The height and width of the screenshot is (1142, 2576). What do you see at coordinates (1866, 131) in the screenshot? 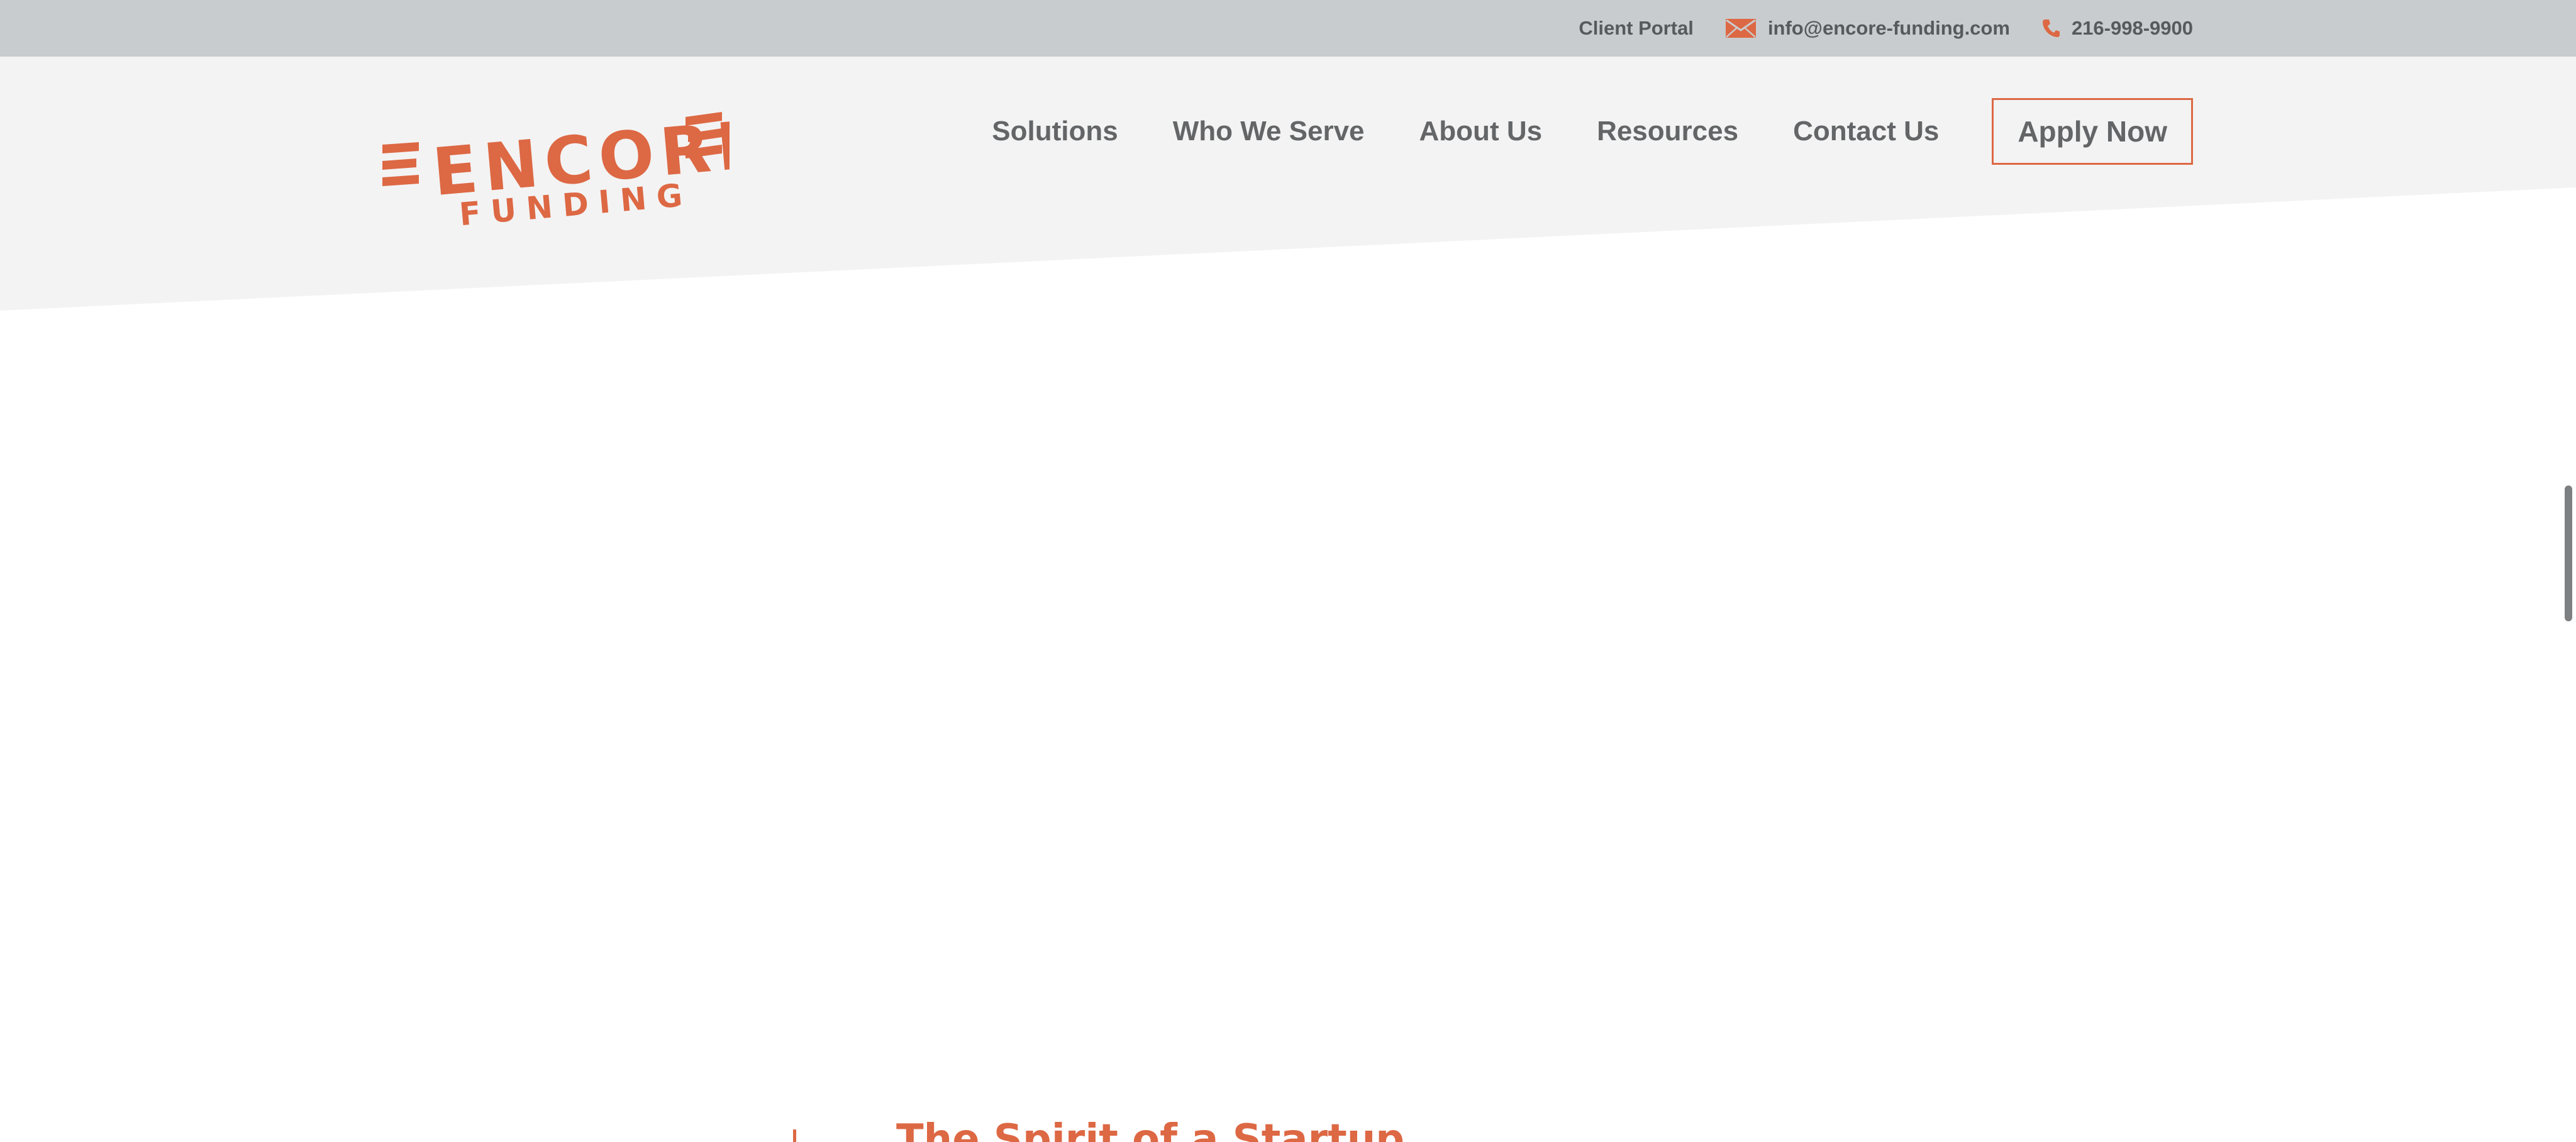
I see `nav-item-contact-us: Contact Us` at bounding box center [1866, 131].